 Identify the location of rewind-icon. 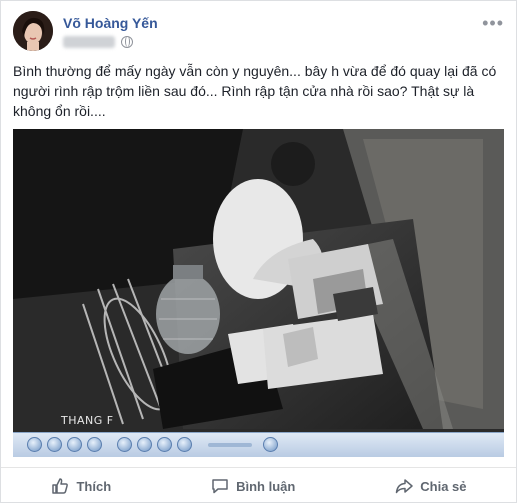
(74, 444).